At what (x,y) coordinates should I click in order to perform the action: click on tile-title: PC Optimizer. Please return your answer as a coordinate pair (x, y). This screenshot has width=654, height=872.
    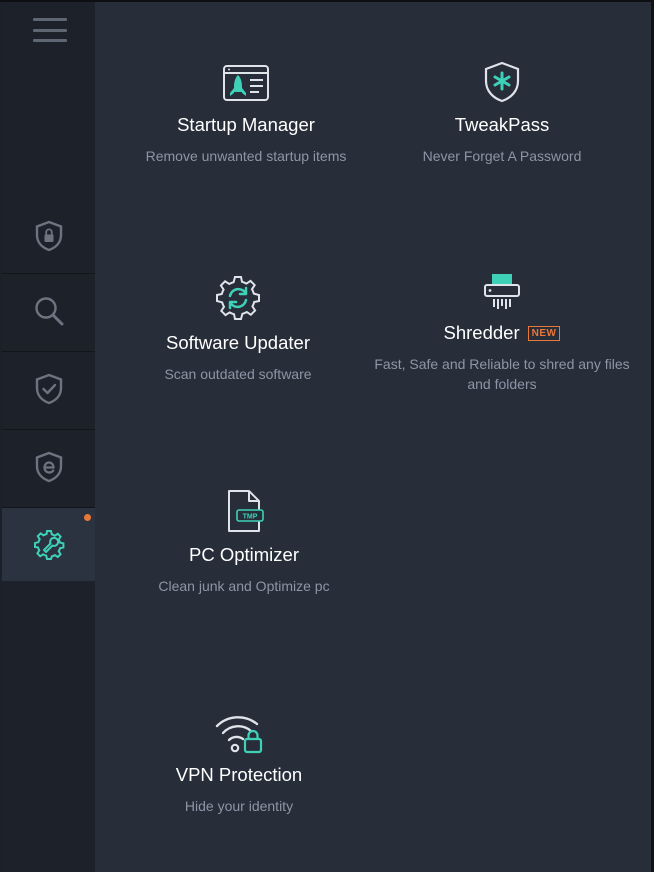
    Looking at the image, I should click on (244, 554).